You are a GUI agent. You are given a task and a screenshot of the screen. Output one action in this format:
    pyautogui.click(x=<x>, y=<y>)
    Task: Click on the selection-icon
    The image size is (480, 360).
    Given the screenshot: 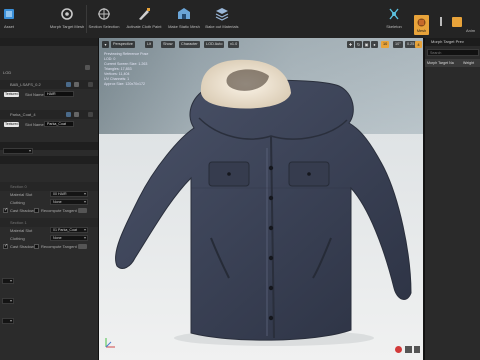 What is the action you would take?
    pyautogui.click(x=104, y=14)
    